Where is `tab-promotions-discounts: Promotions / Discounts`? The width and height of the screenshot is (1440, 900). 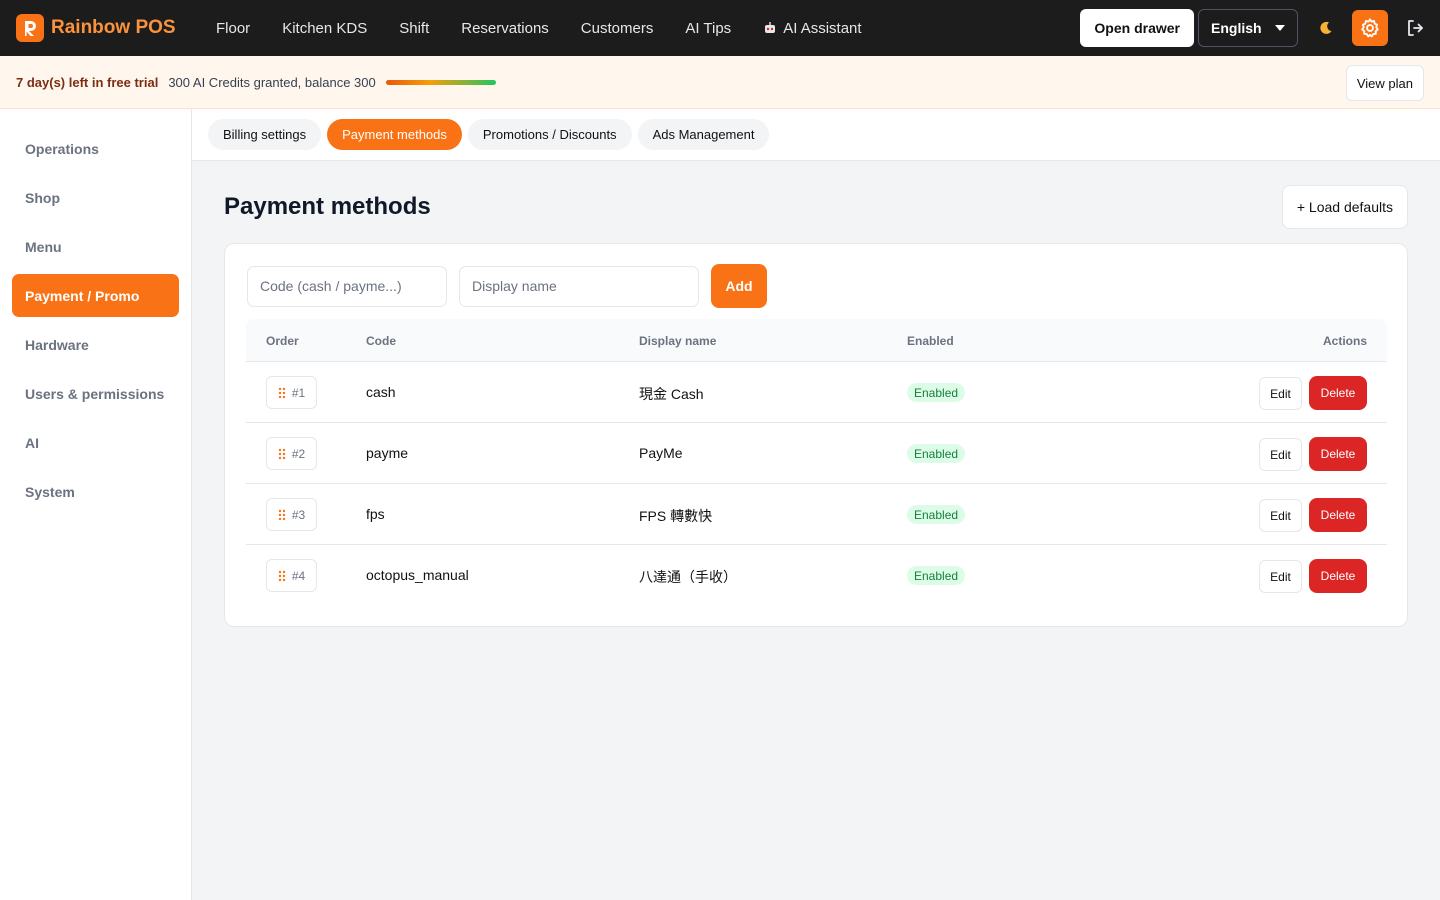 tab-promotions-discounts: Promotions / Discounts is located at coordinates (549, 134).